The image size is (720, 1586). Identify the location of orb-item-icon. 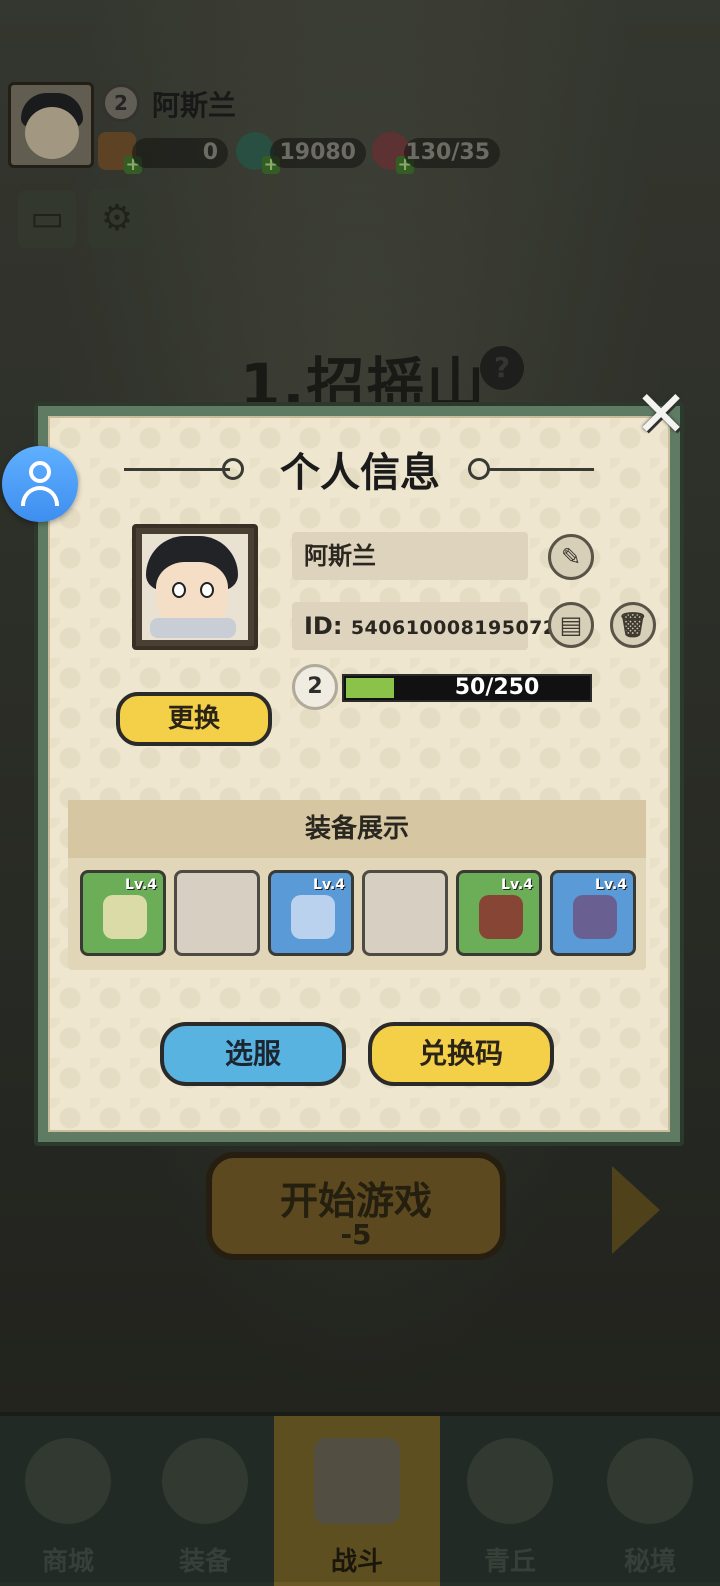
(595, 917).